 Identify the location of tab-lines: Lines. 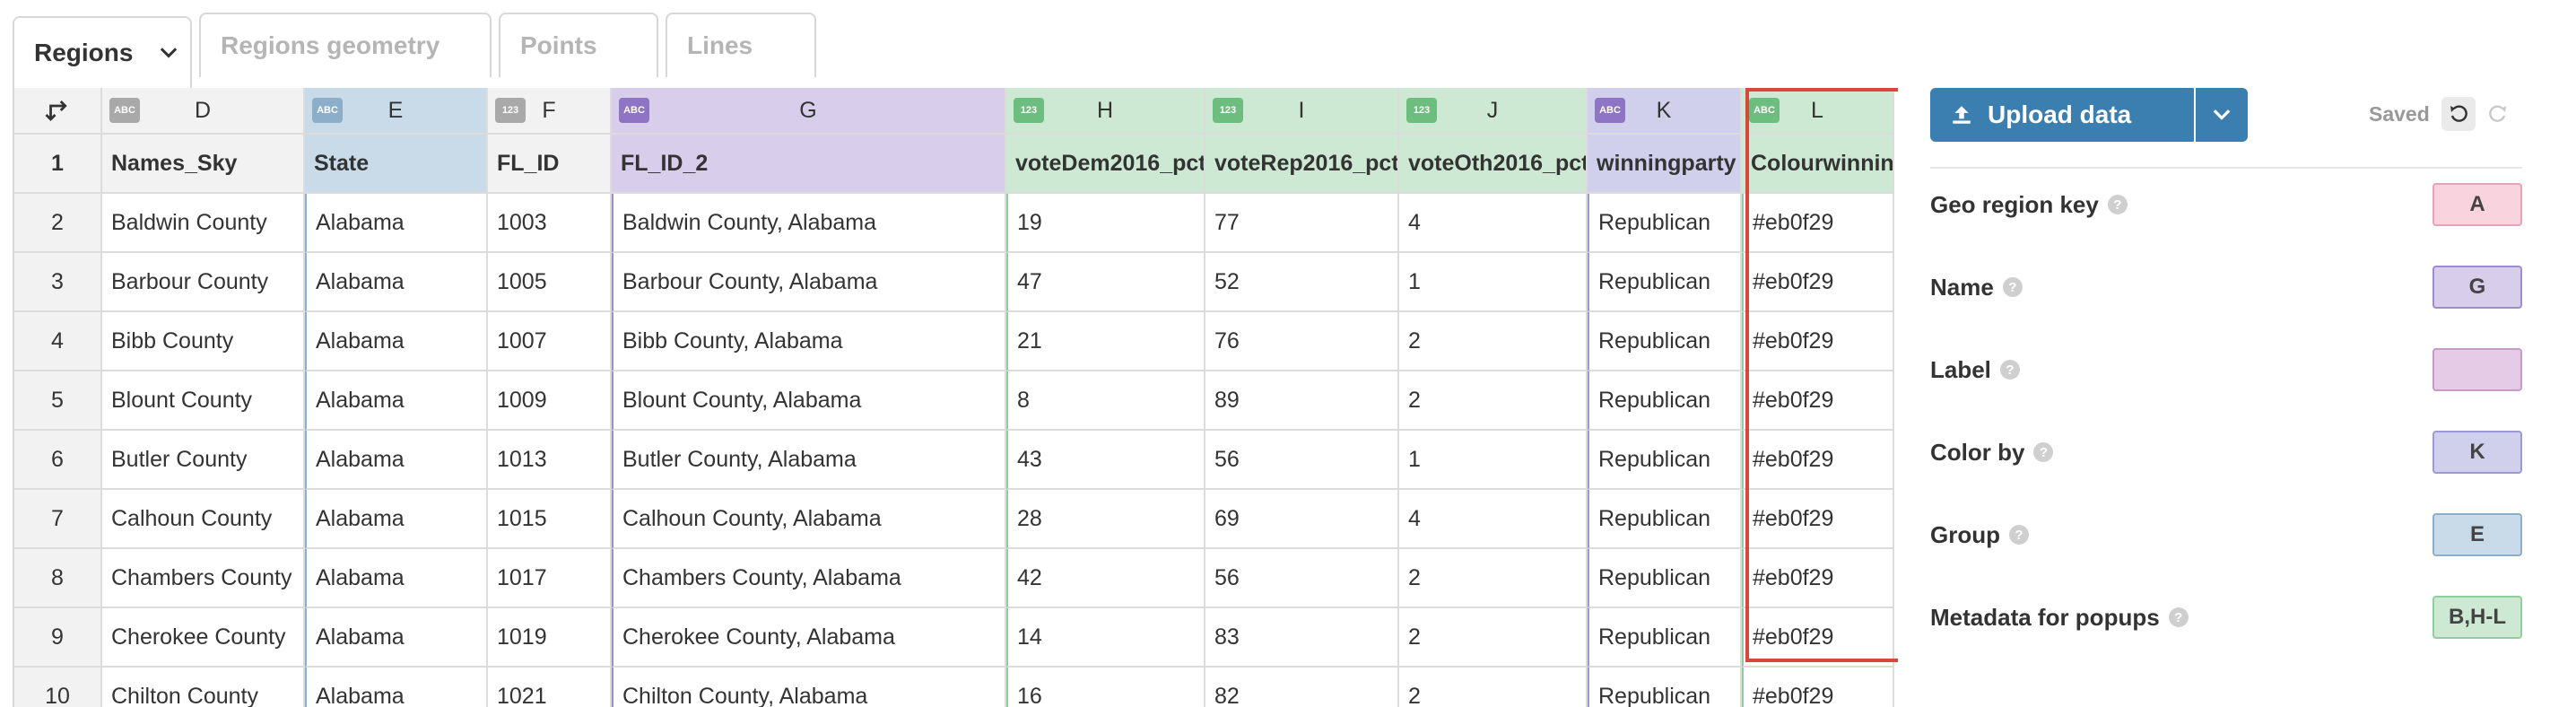
(741, 45).